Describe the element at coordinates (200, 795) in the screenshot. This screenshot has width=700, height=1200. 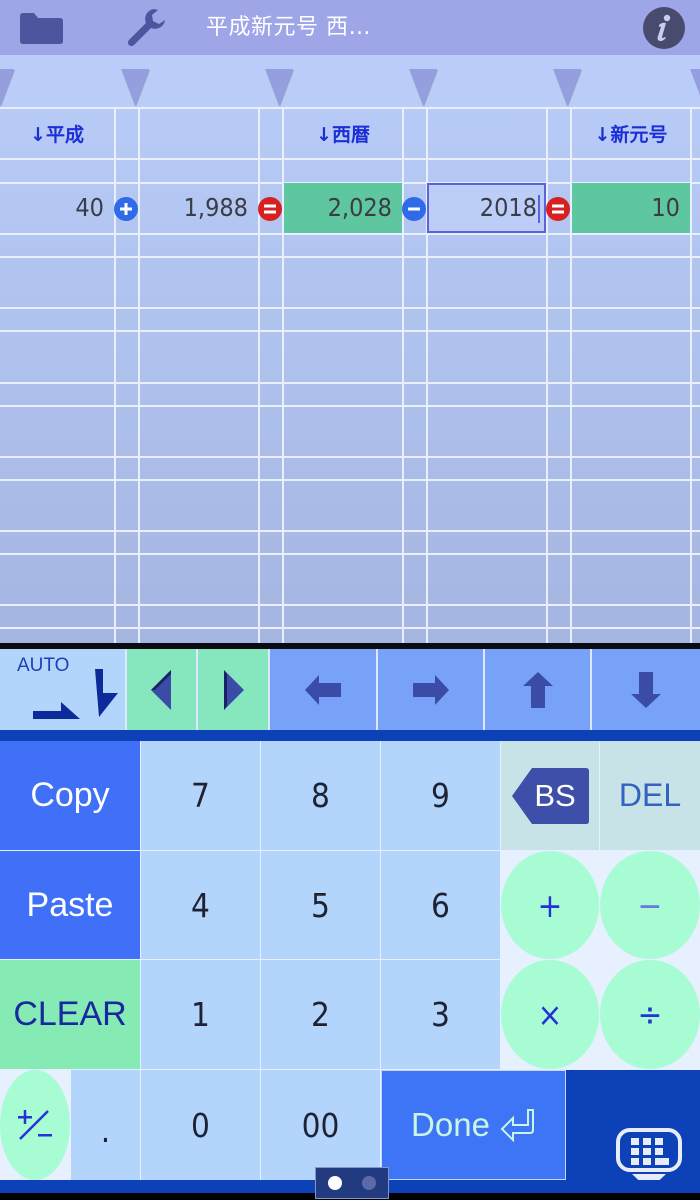
I see `key-7: 7` at that location.